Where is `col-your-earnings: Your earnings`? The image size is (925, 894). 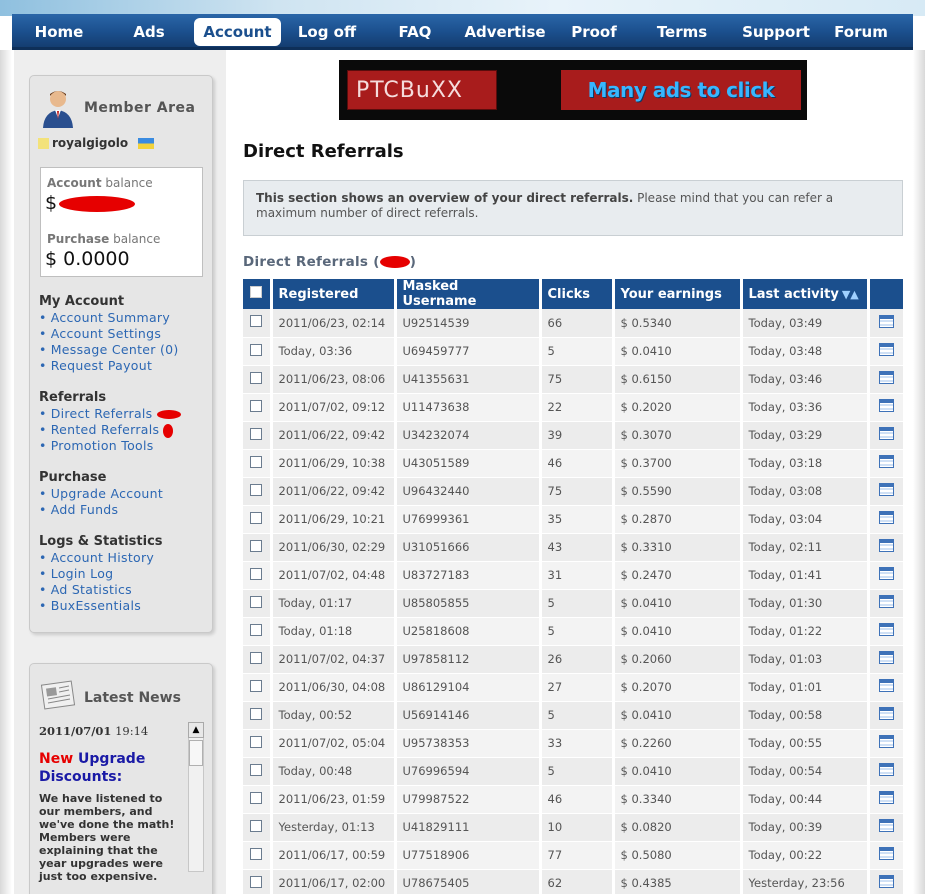 col-your-earnings: Your earnings is located at coordinates (678, 294).